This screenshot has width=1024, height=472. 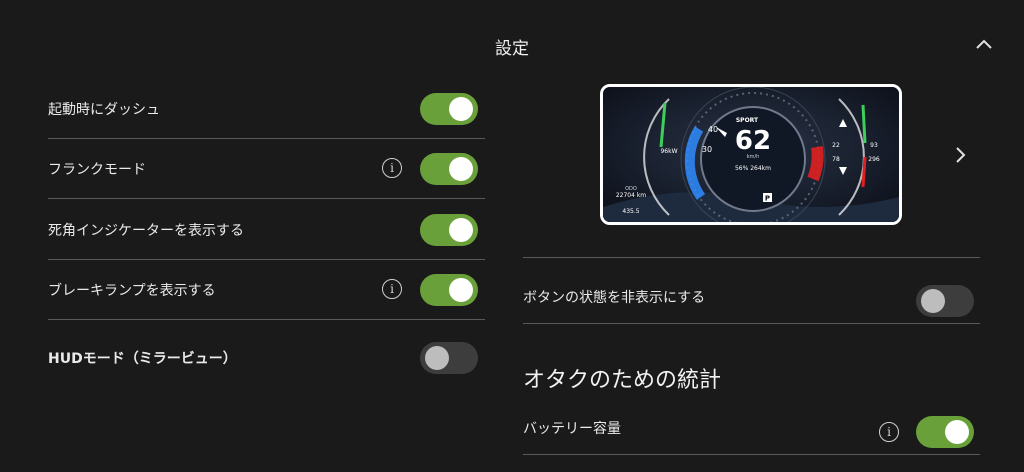 What do you see at coordinates (97, 169) in the screenshot?
I see `setting-label: フランクモード` at bounding box center [97, 169].